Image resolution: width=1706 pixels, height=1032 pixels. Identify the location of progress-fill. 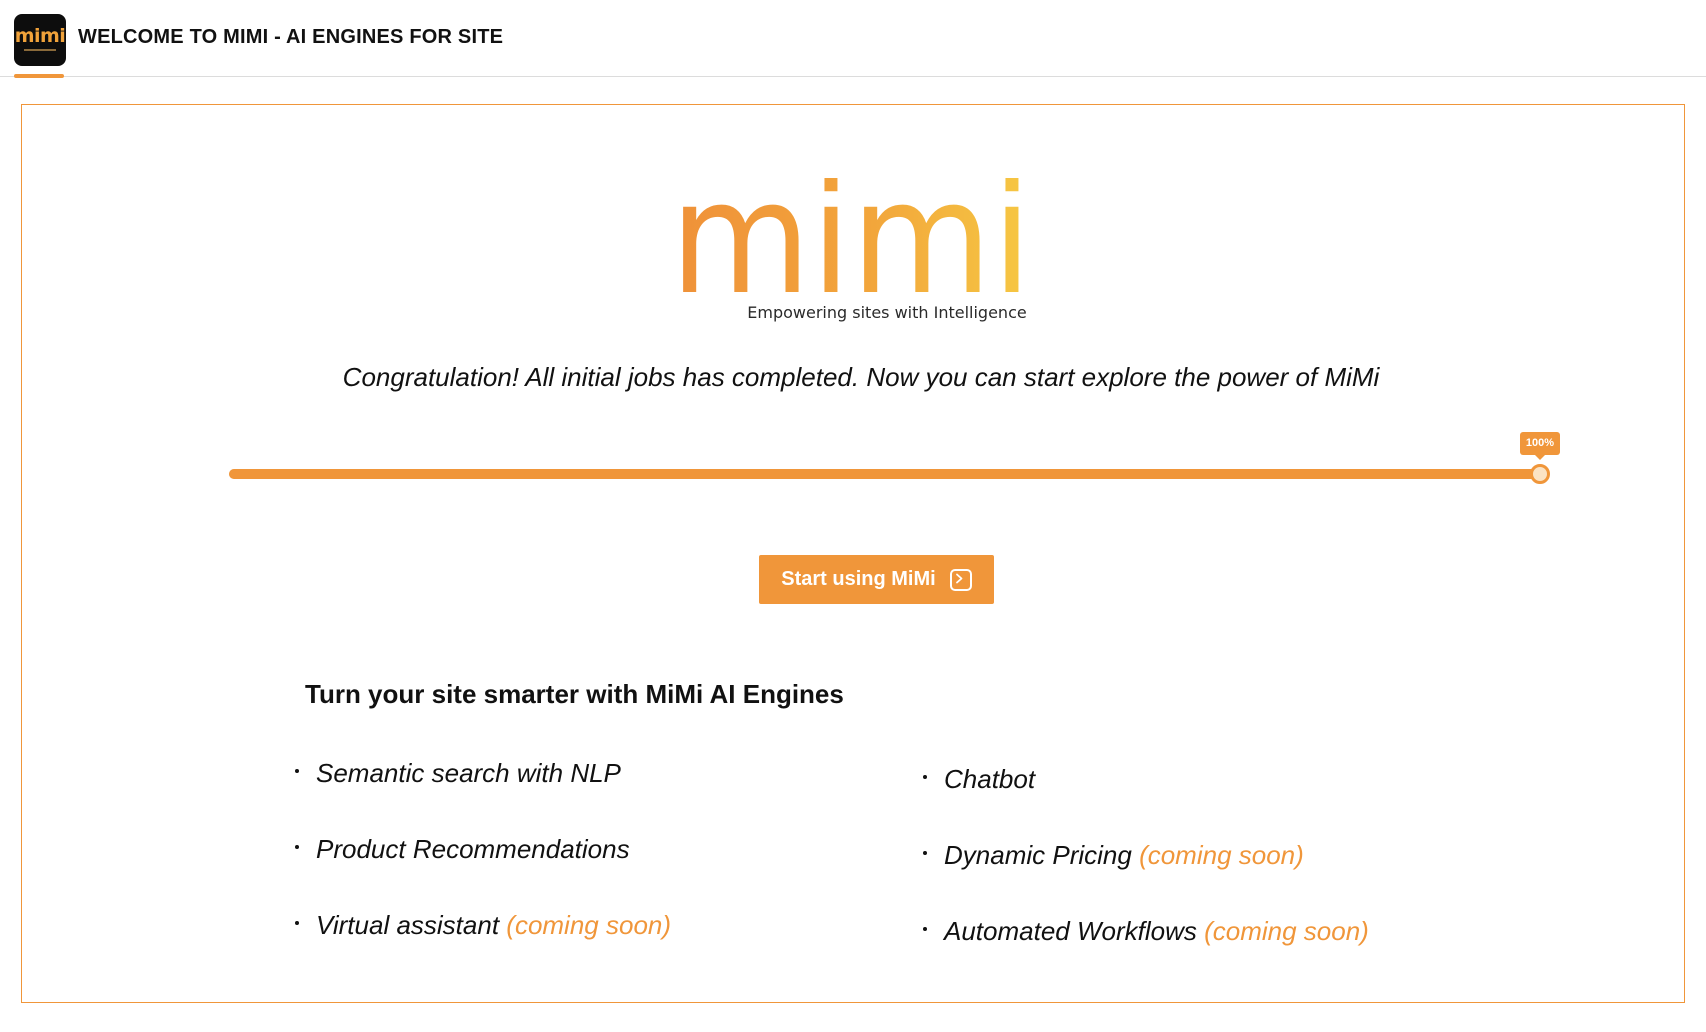
(885, 474).